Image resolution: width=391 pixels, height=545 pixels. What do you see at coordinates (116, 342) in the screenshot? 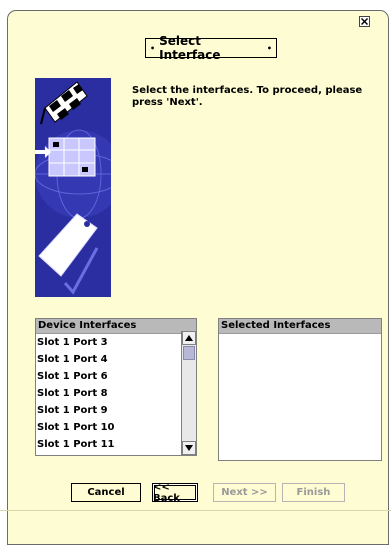
I see `list-item: Slot 1 Port 3` at bounding box center [116, 342].